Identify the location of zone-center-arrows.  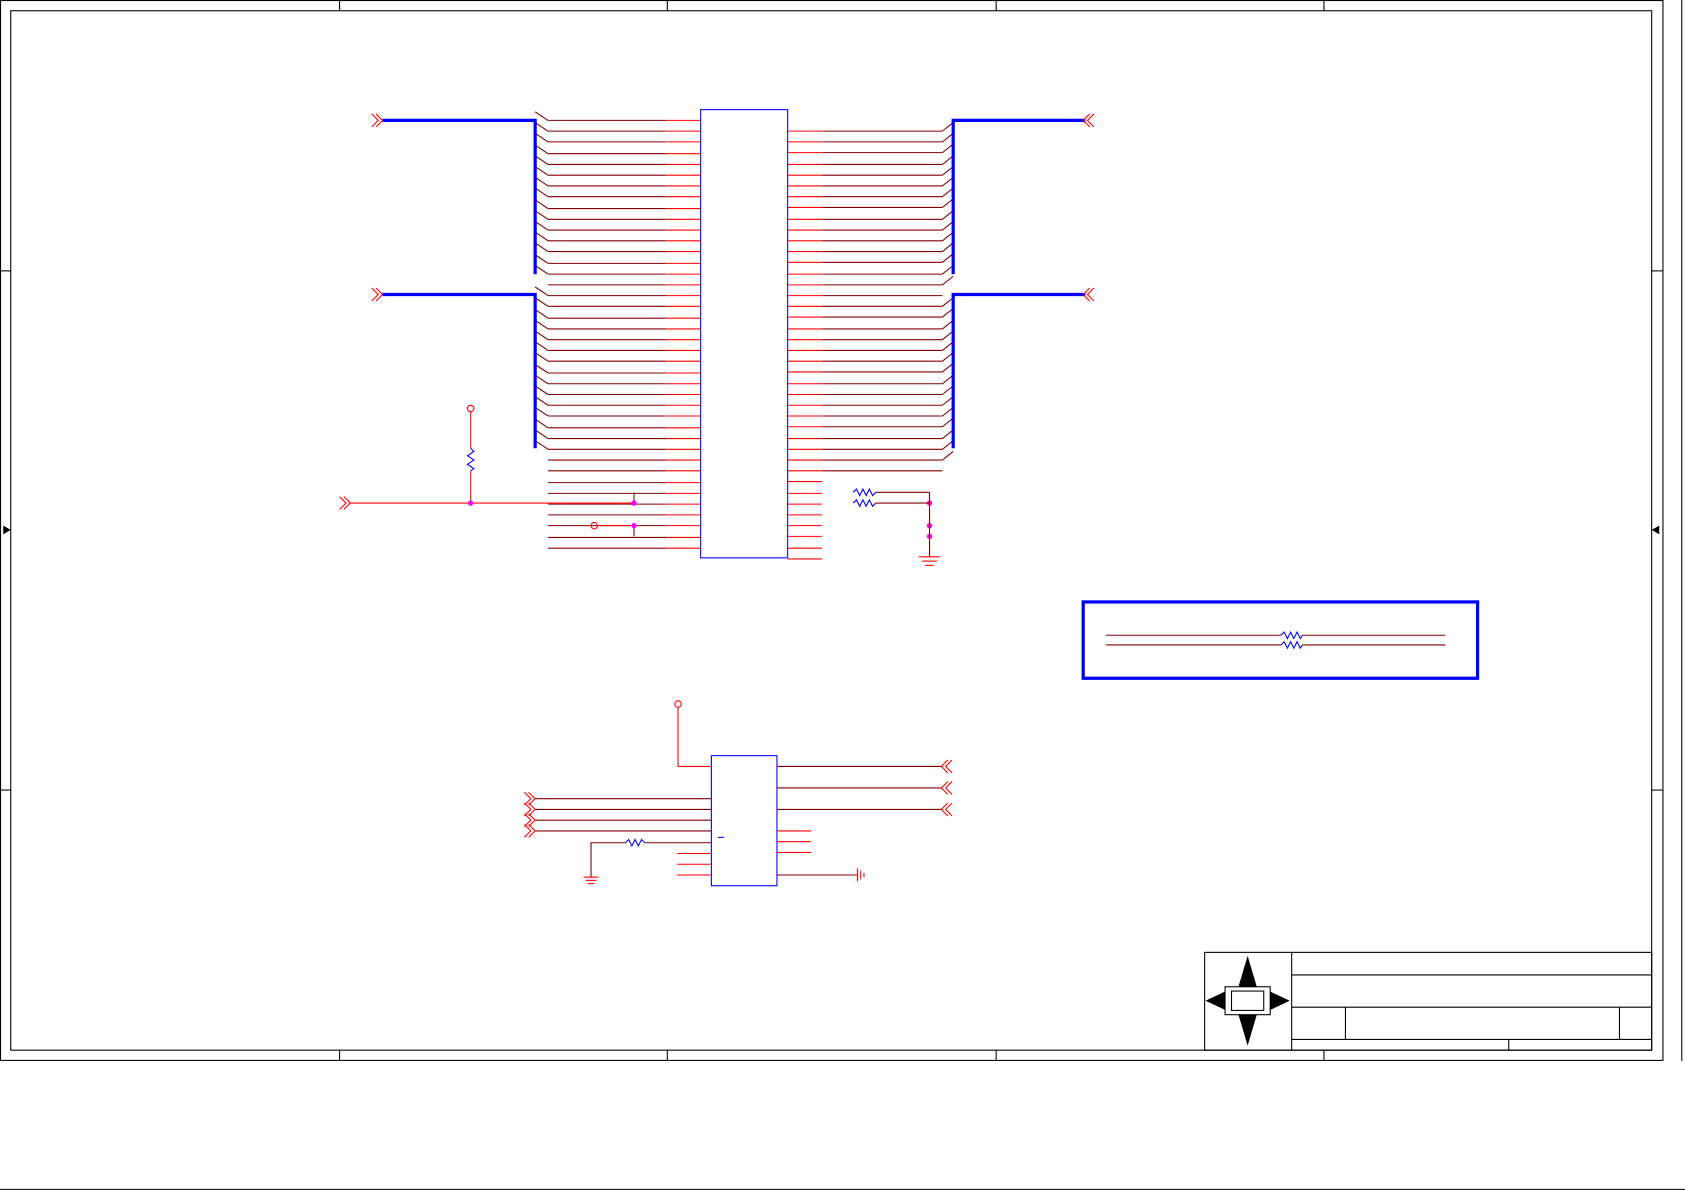
(831, 530).